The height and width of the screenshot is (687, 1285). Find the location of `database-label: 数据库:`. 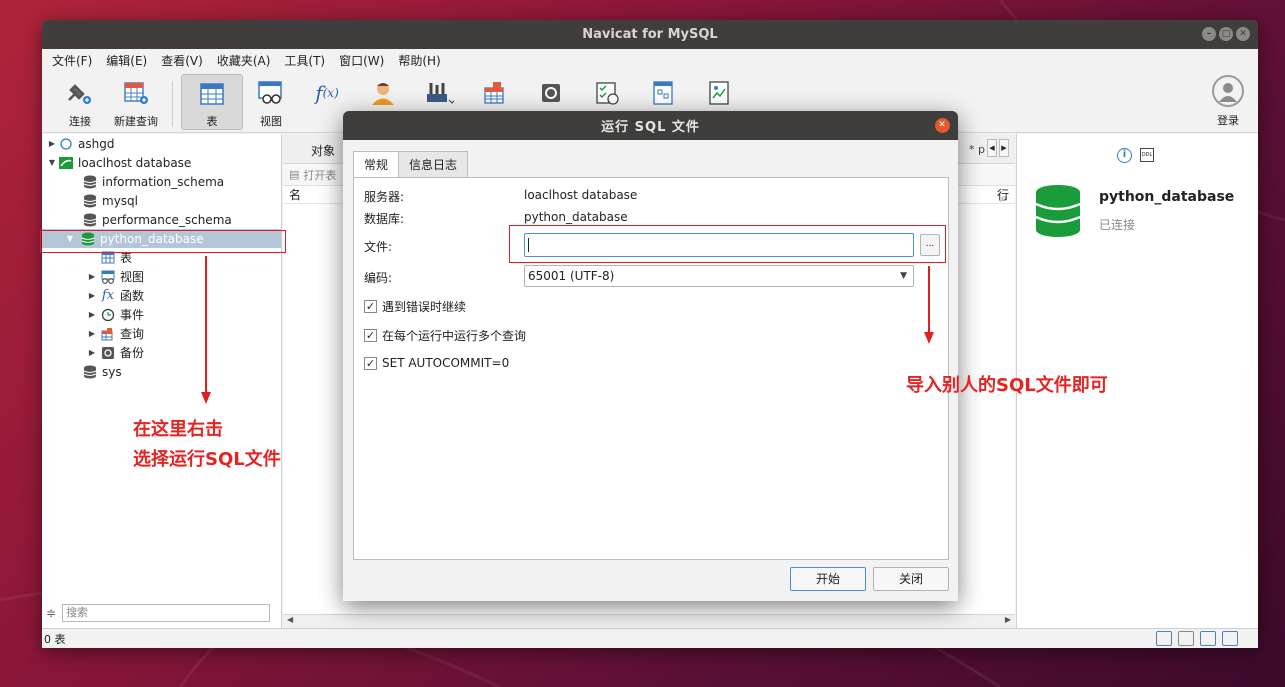

database-label: 数据库: is located at coordinates (384, 219).